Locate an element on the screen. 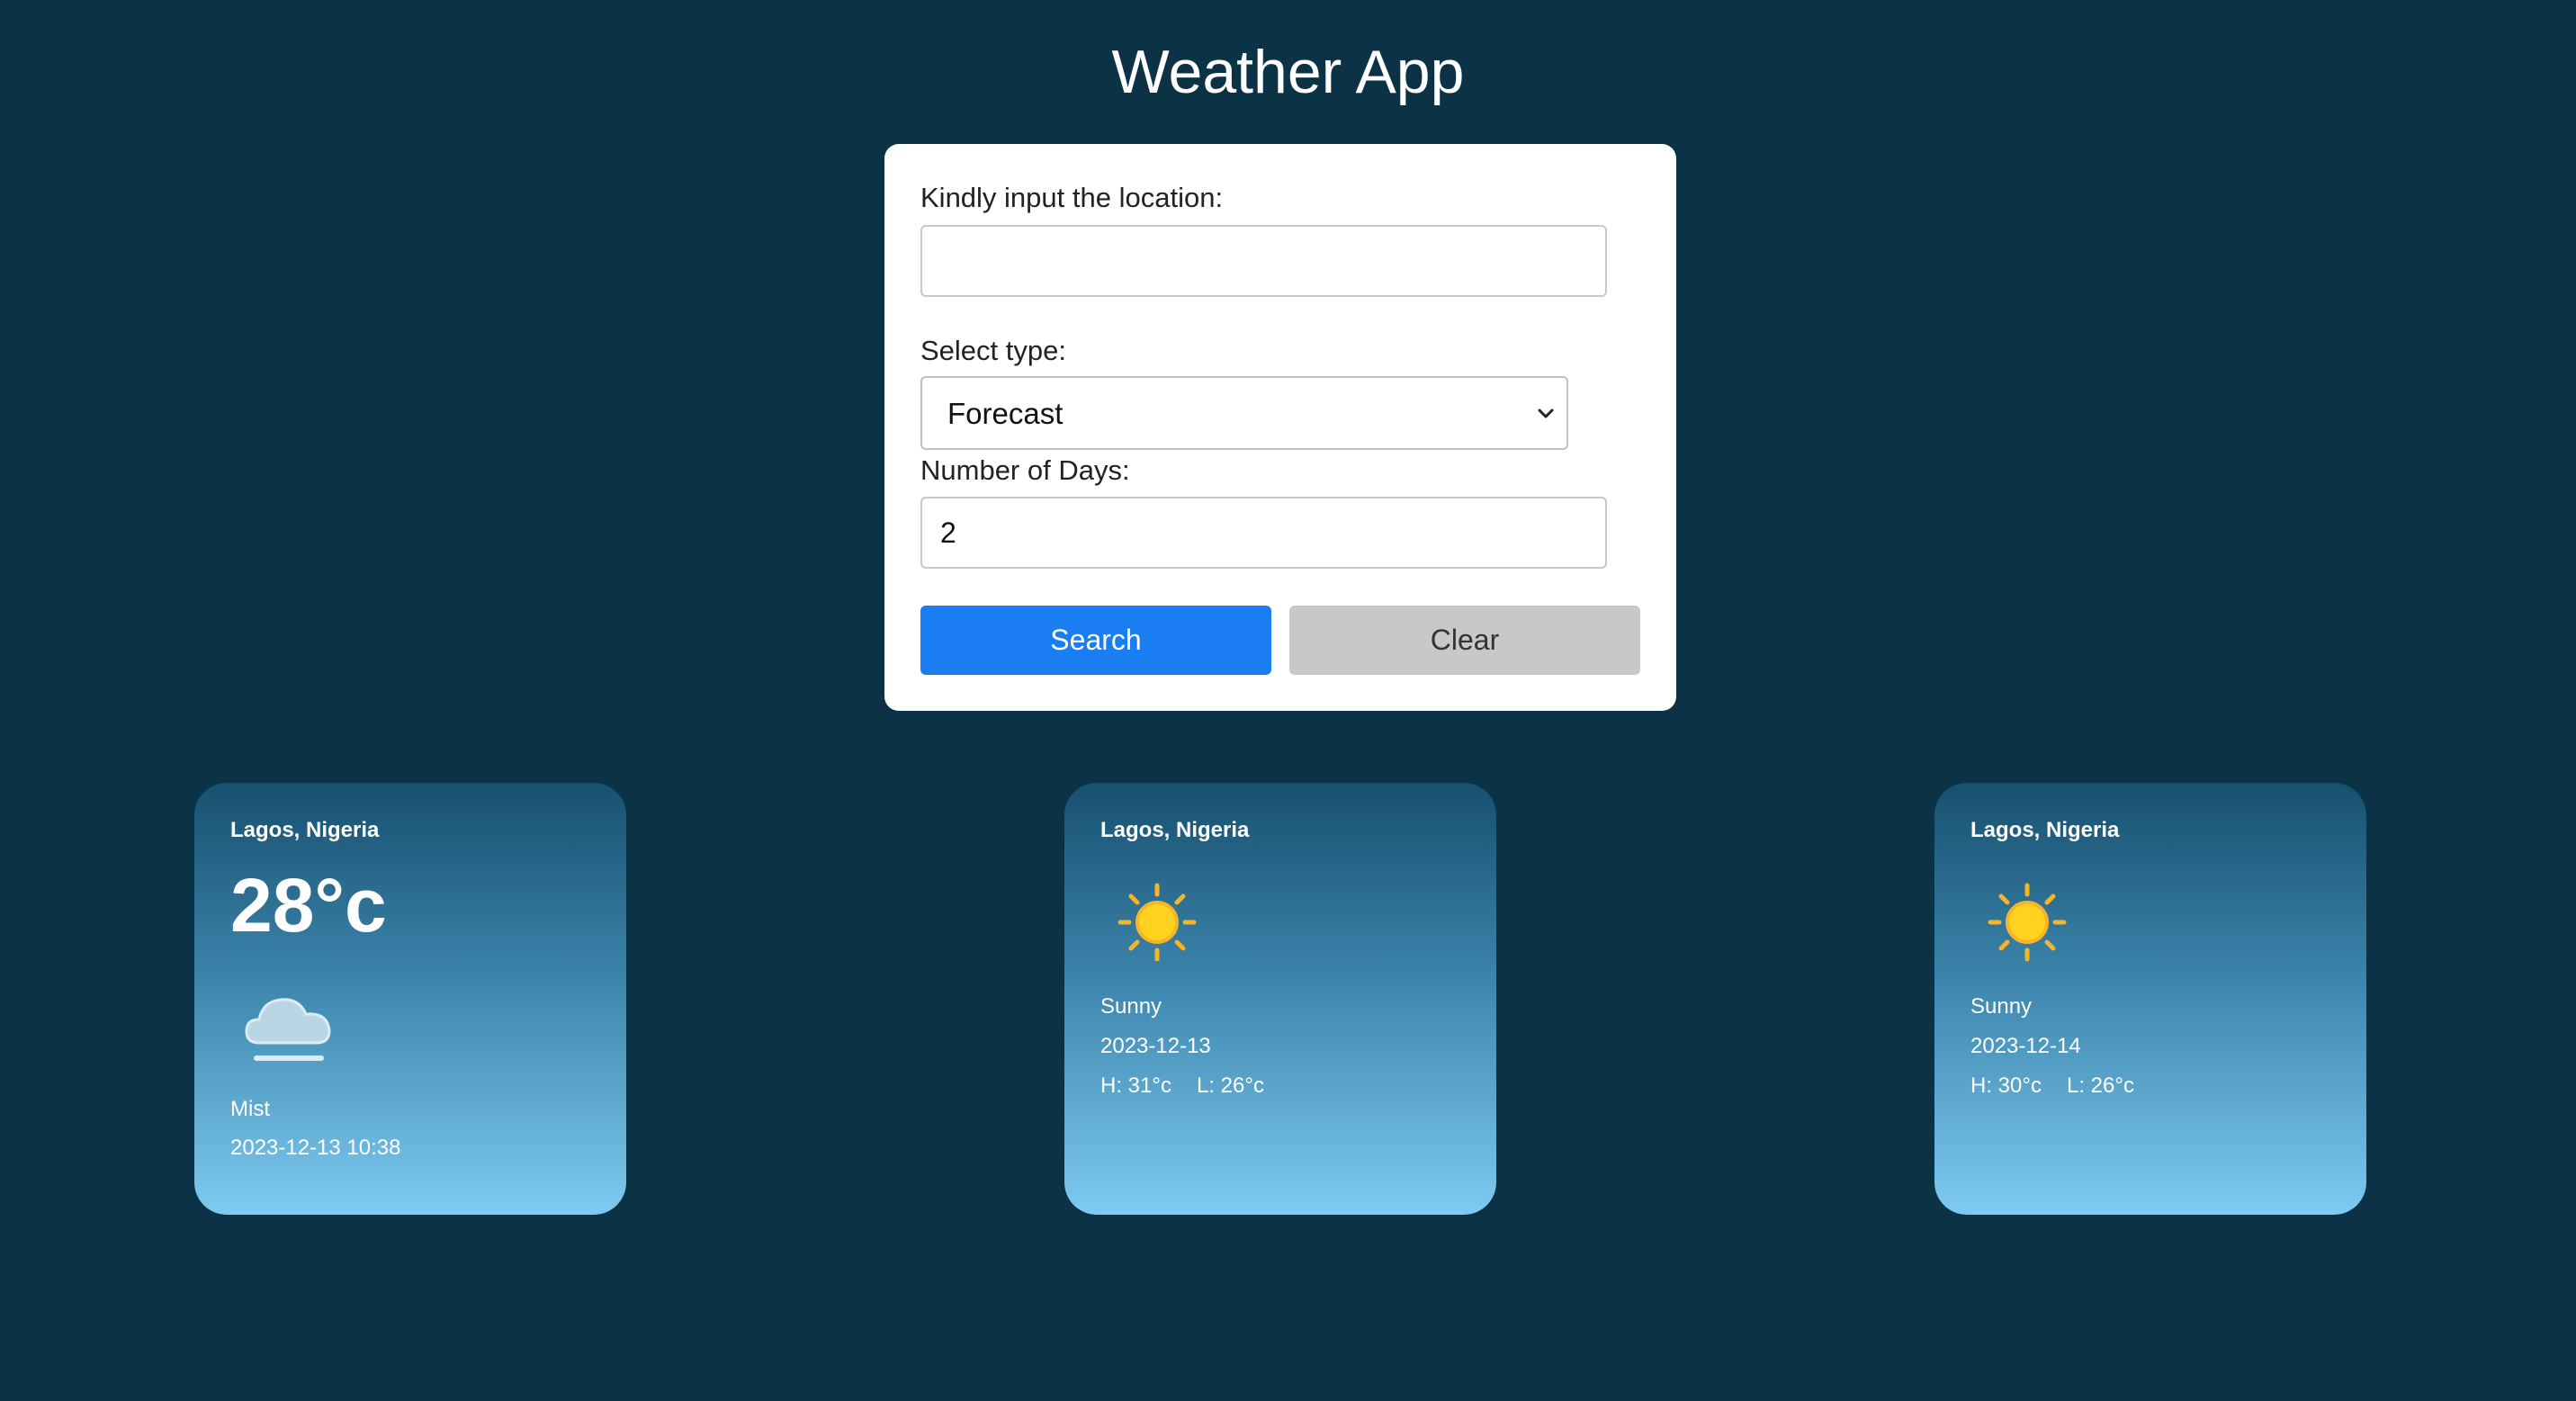 This screenshot has width=2576, height=1401. card-temperature: 28°c is located at coordinates (309, 905).